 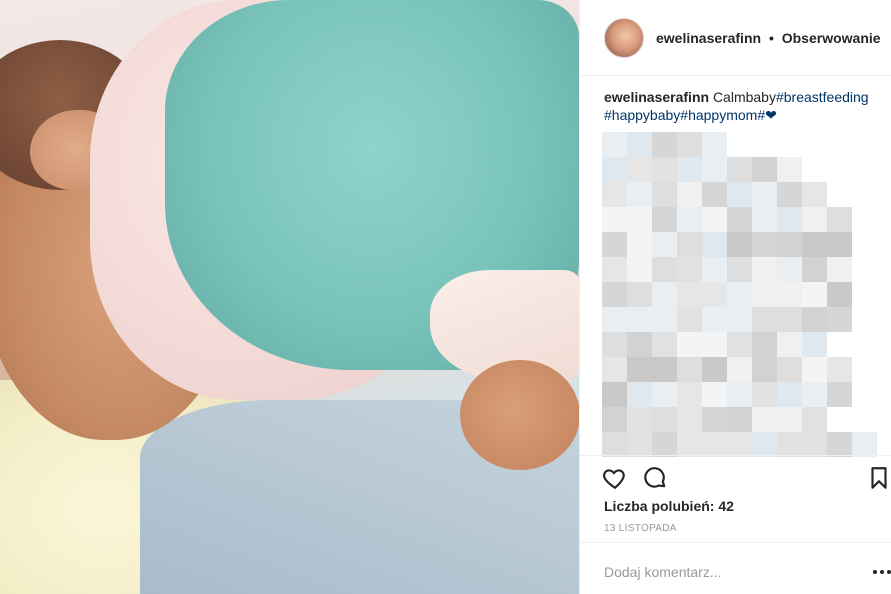 I want to click on post-header: ewelinaserafinn • Obserwowanie, so click(x=735, y=38).